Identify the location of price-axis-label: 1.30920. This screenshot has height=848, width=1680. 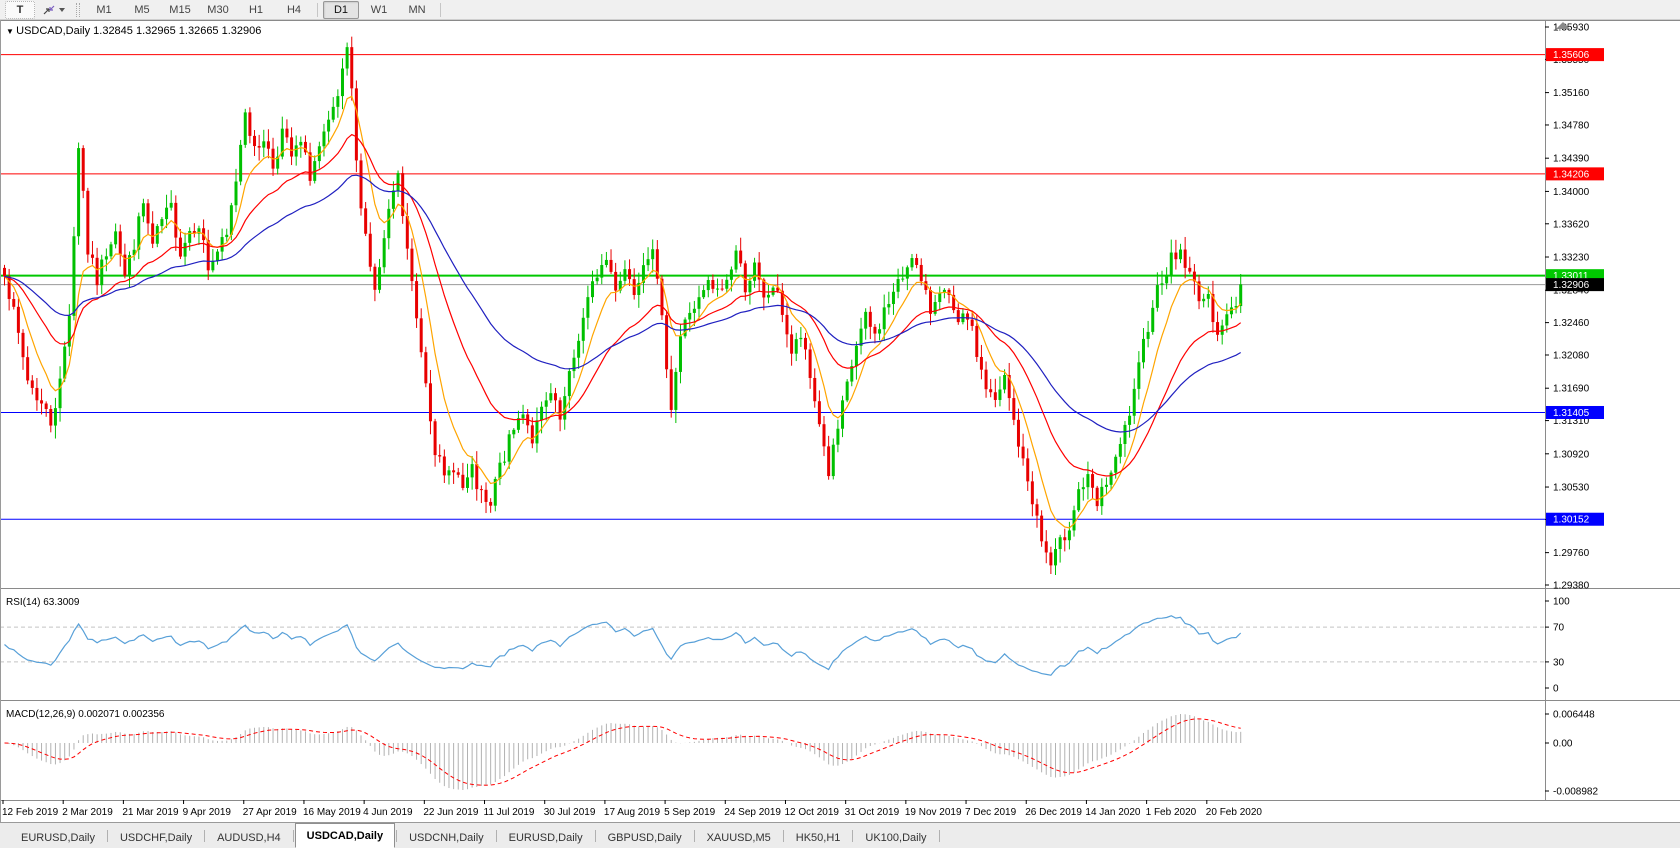
(1571, 454).